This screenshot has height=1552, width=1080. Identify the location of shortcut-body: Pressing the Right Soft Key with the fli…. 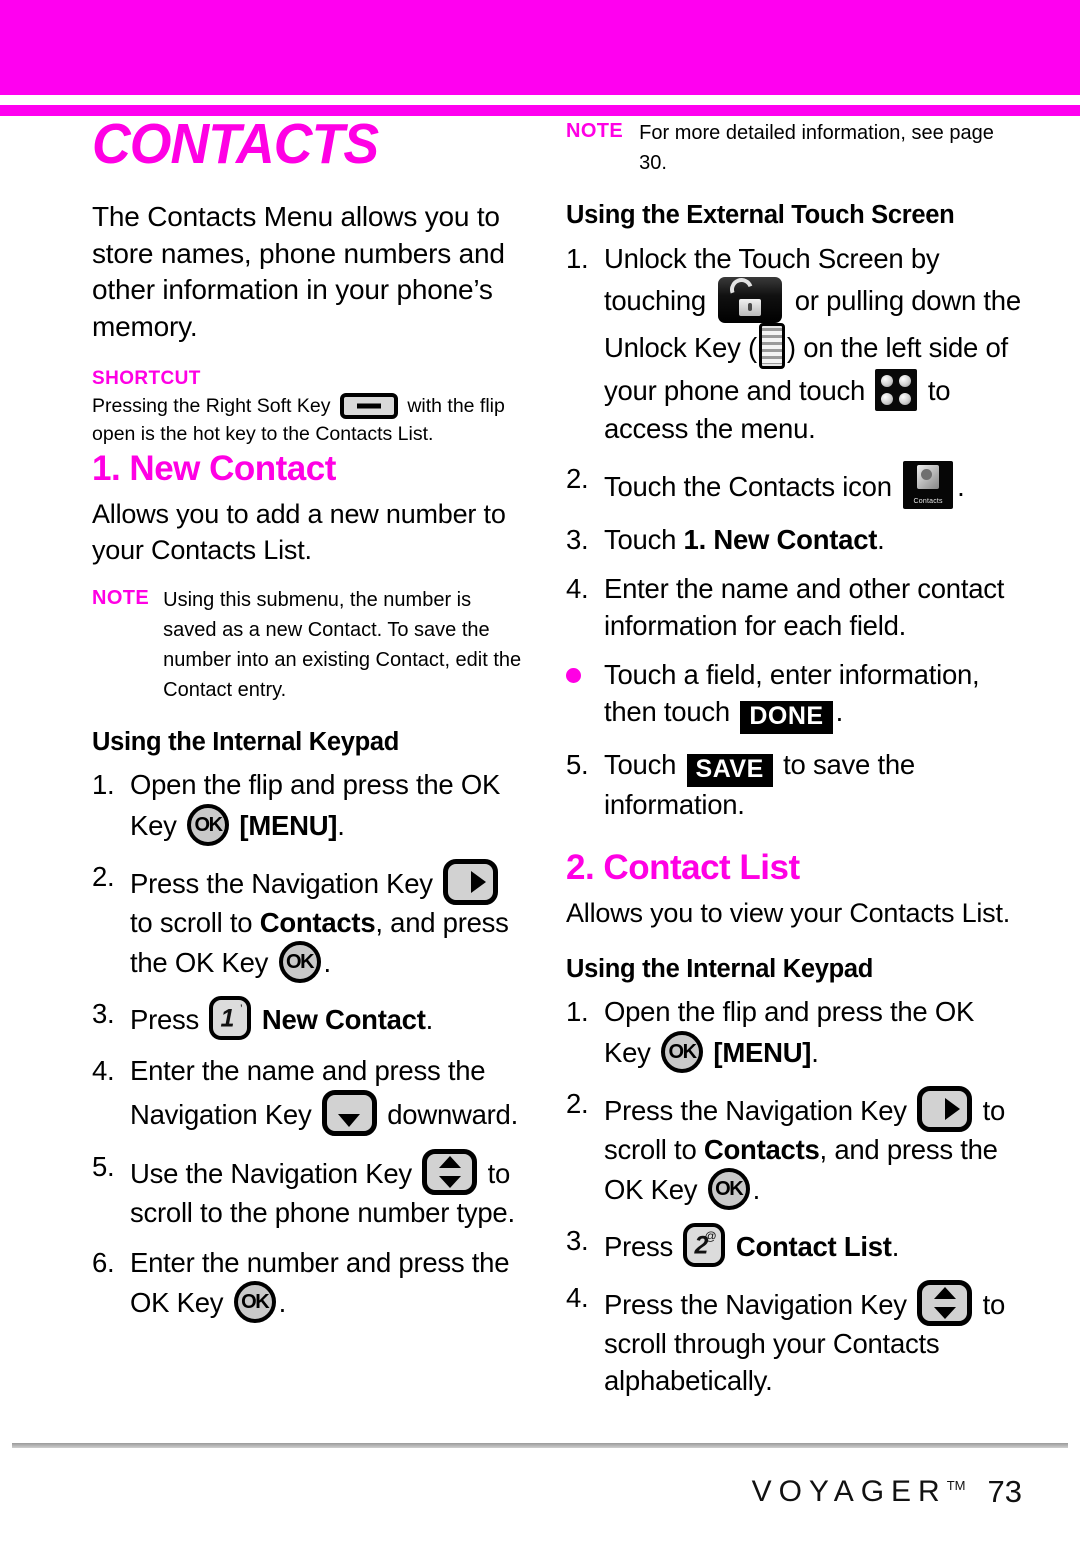
(309, 420).